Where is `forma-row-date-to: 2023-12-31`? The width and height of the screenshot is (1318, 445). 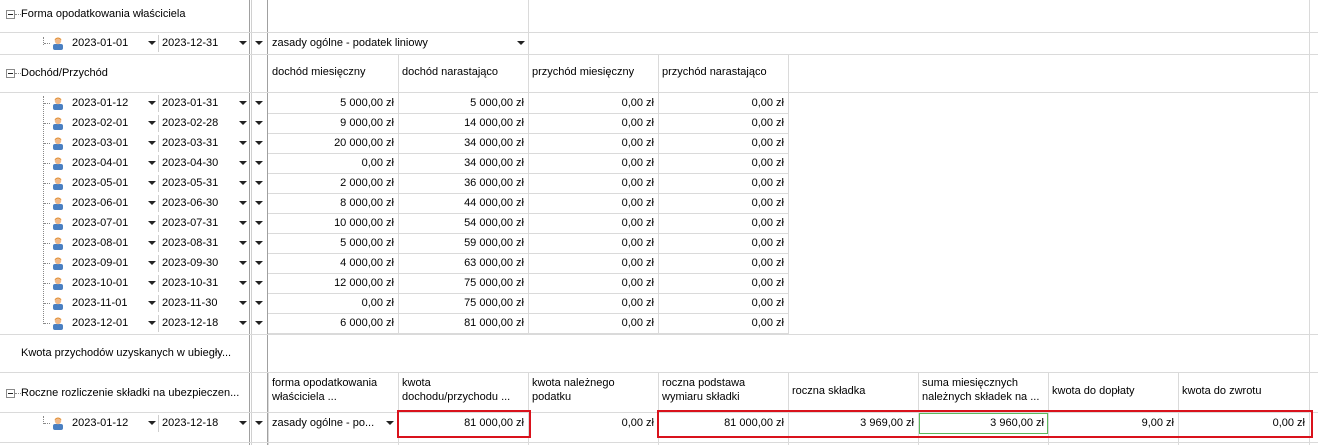 forma-row-date-to: 2023-12-31 is located at coordinates (203, 43).